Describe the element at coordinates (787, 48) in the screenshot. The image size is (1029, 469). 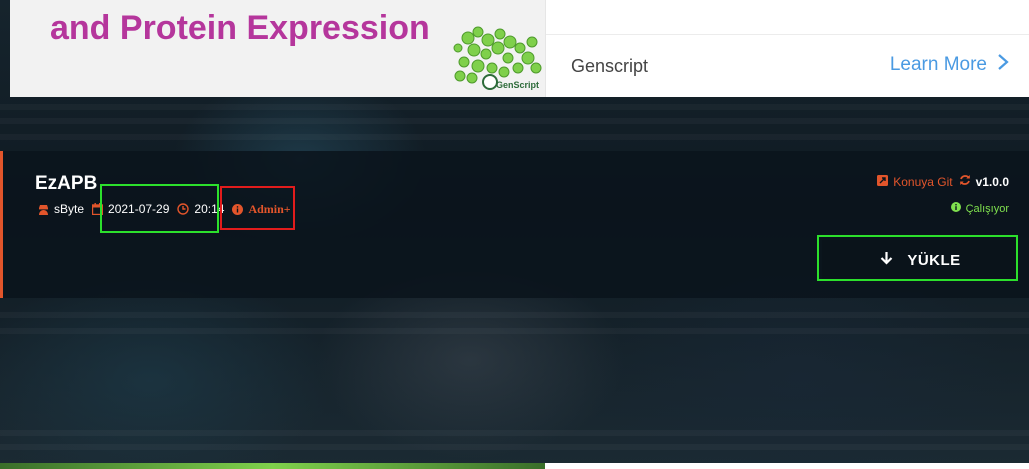
I see `ad-text-panel: Genscript Learn More` at that location.